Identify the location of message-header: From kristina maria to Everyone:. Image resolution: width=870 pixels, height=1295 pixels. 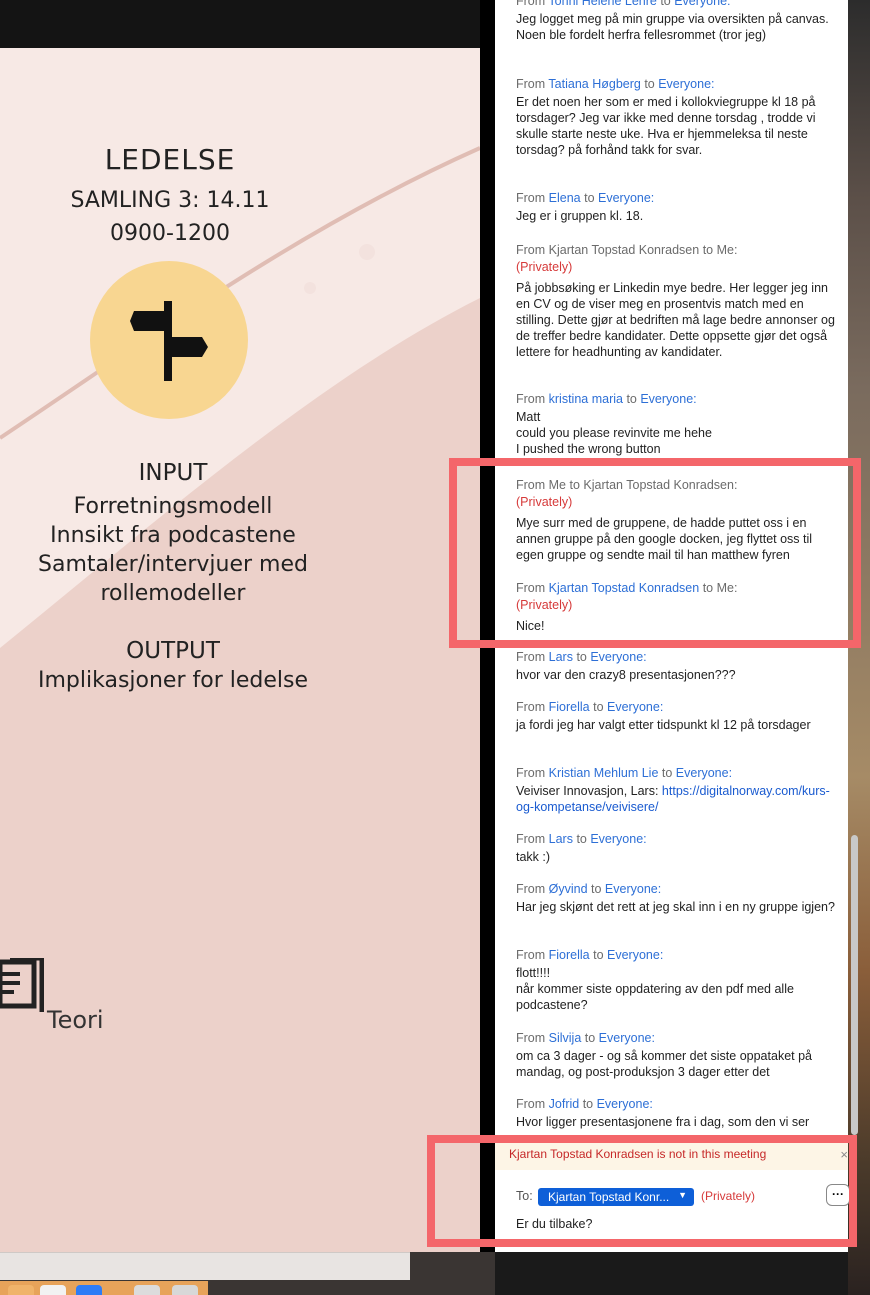
(677, 399).